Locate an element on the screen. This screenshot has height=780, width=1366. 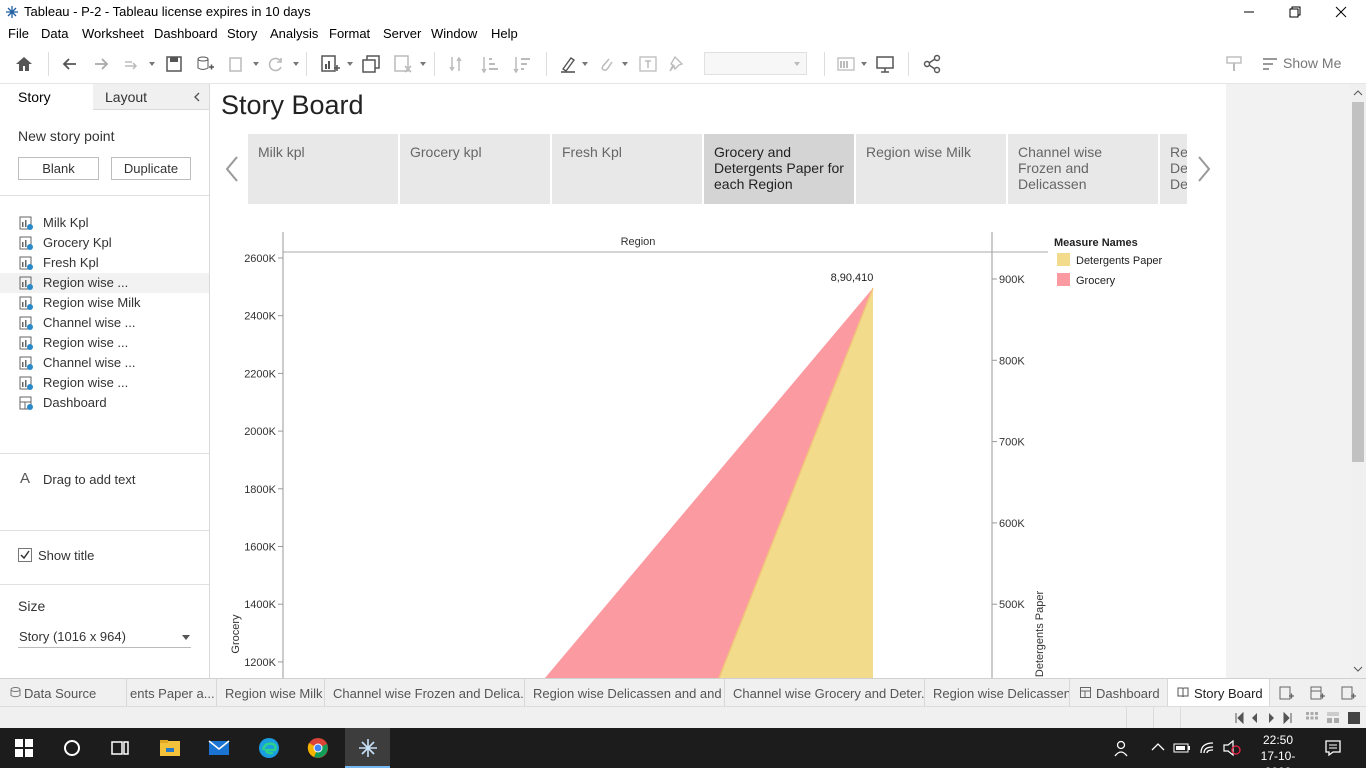
swap-button is located at coordinates (457, 64).